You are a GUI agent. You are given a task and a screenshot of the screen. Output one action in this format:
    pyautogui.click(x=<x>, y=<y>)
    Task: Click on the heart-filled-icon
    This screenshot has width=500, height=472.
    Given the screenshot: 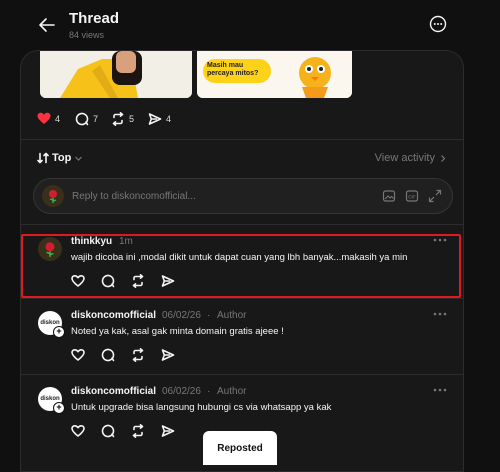 What is the action you would take?
    pyautogui.click(x=44, y=118)
    